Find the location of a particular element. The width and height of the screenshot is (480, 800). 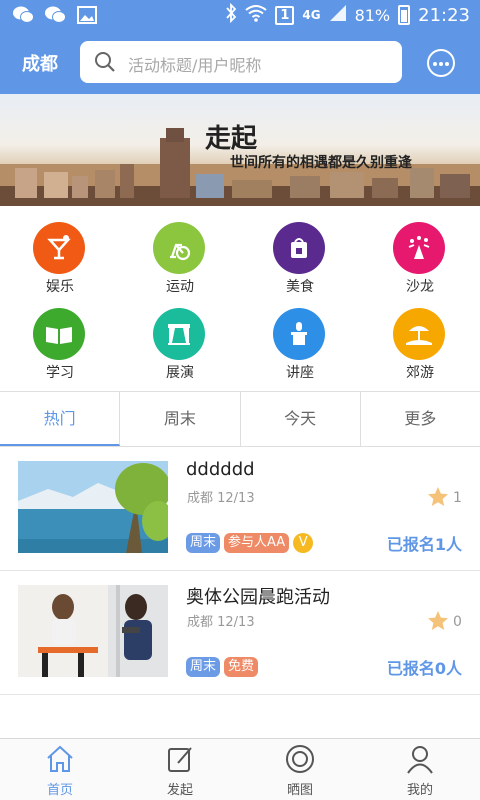

cocktail-icon is located at coordinates (59, 248).